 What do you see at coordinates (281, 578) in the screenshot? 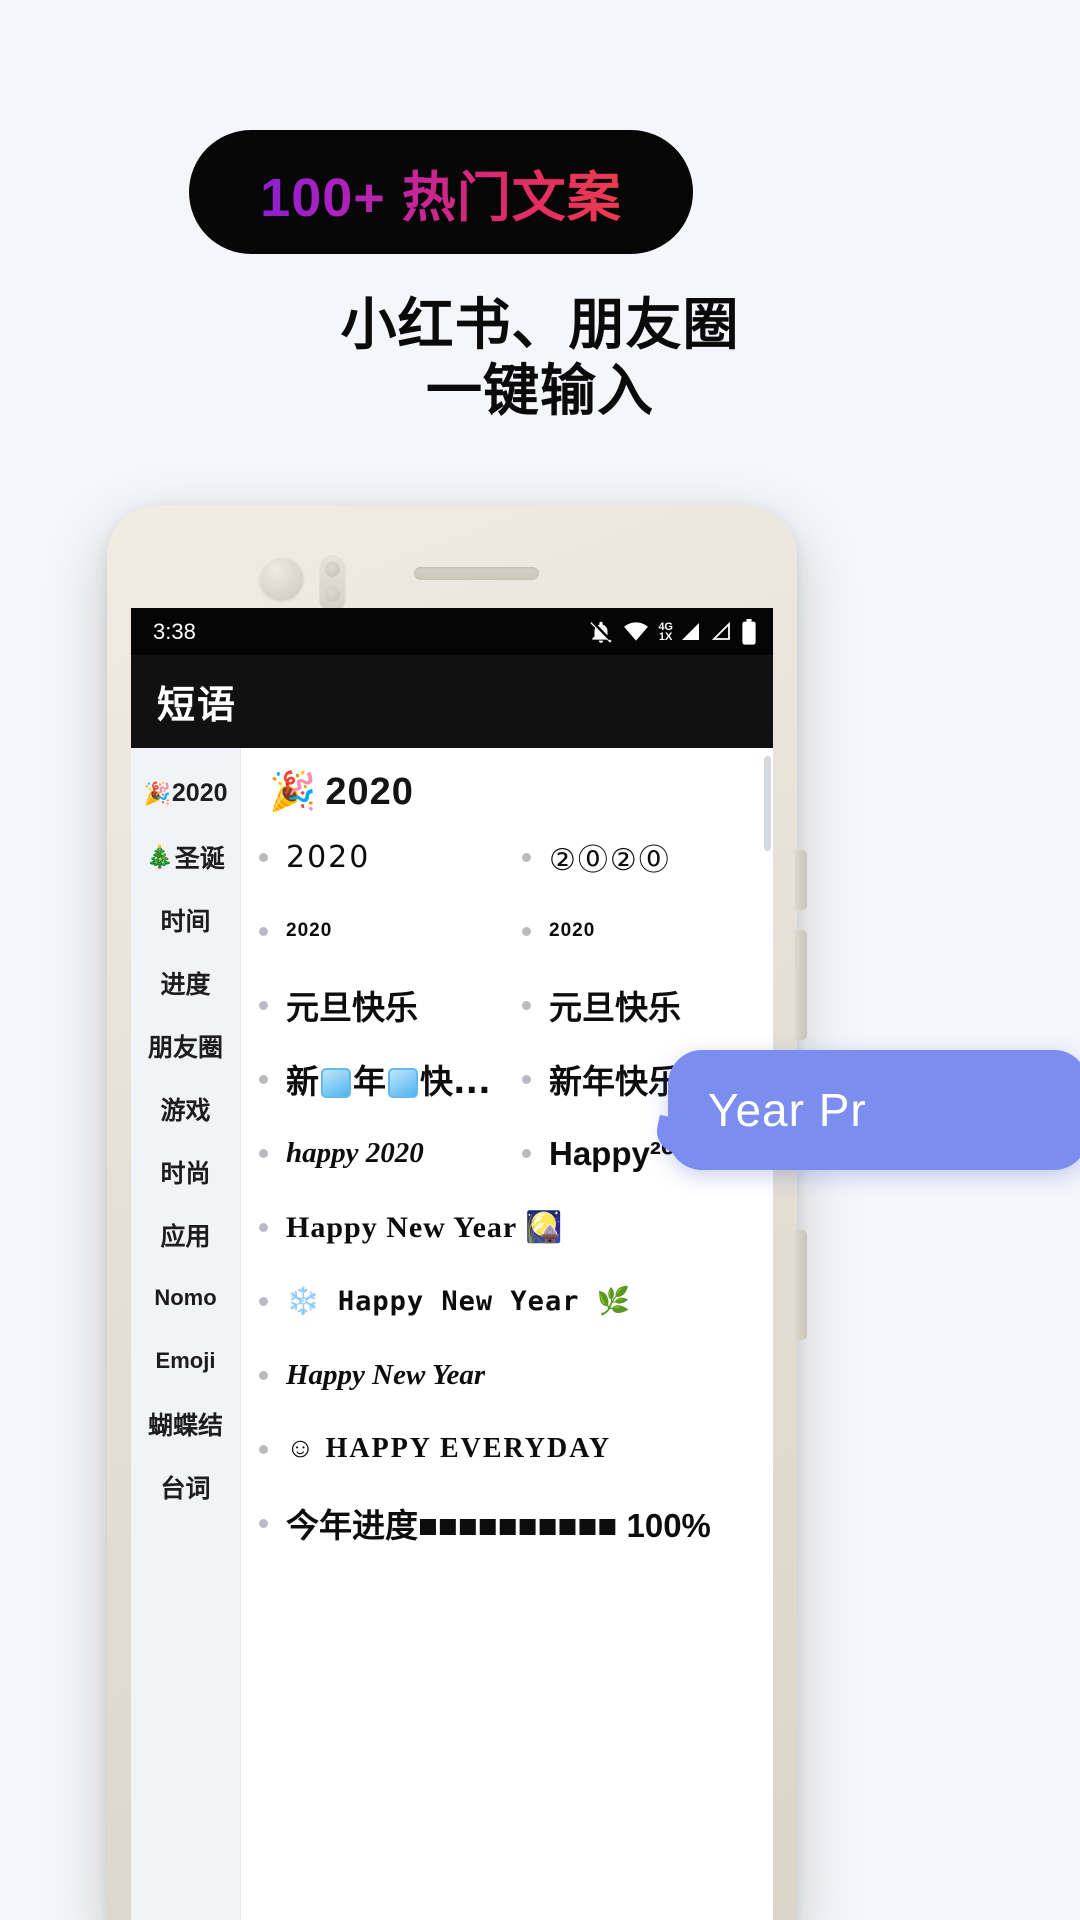
I see `front-camera-icon` at bounding box center [281, 578].